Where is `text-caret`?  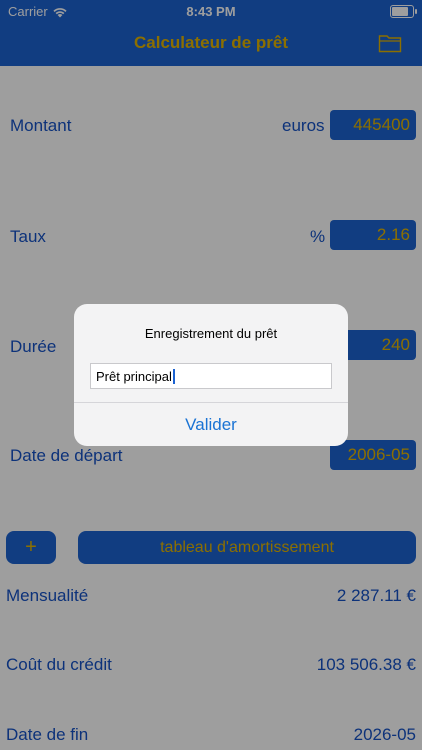 text-caret is located at coordinates (173, 376).